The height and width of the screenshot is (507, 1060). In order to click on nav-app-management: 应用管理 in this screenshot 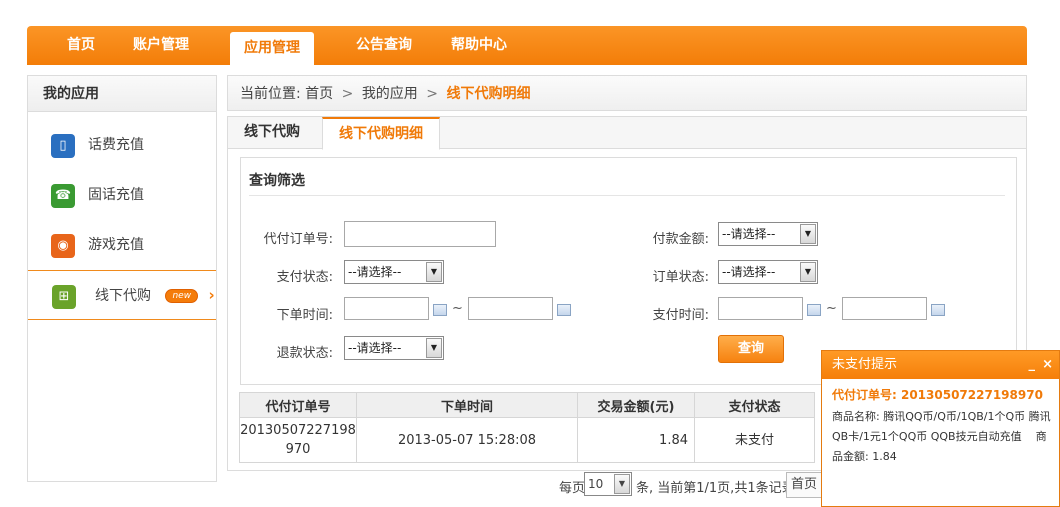, I will do `click(272, 48)`.